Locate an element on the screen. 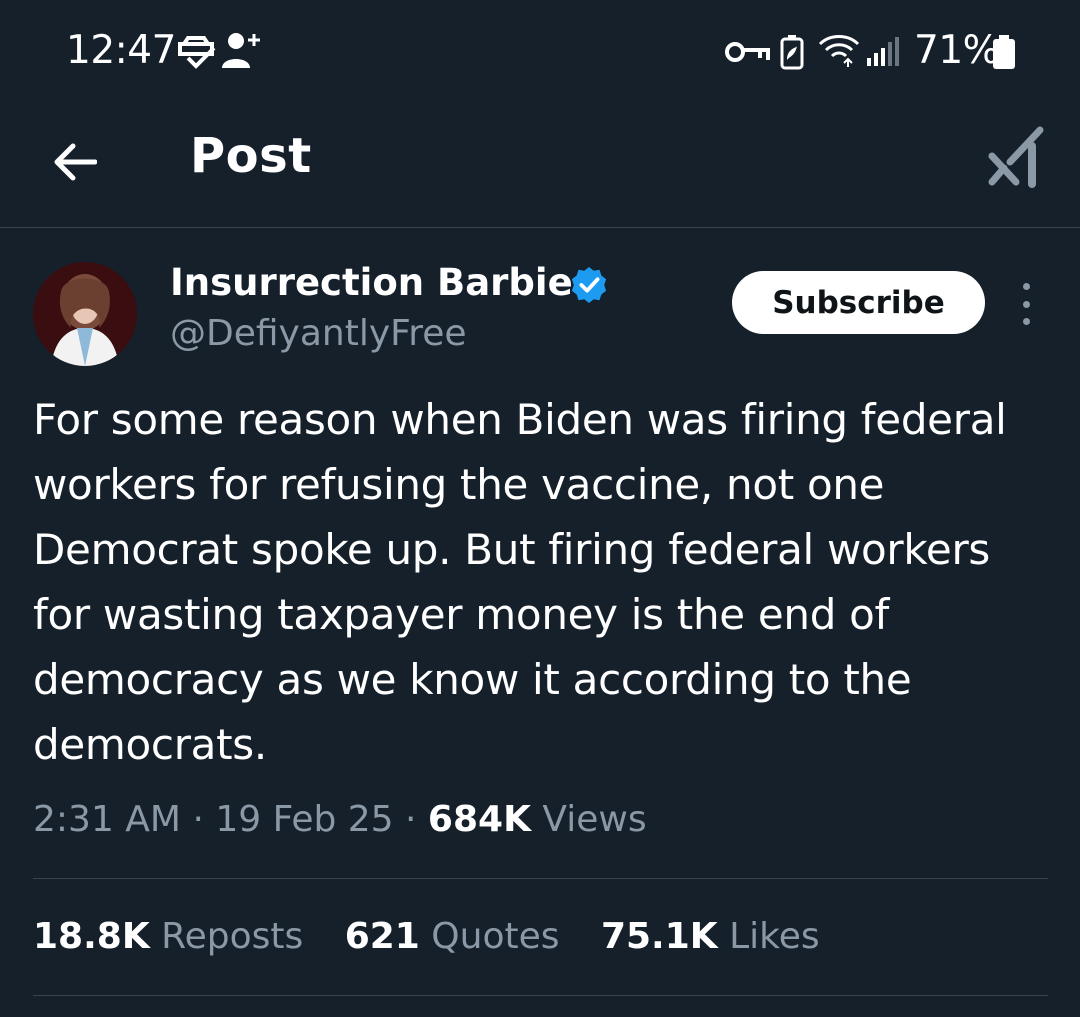 The width and height of the screenshot is (1080, 1017). post-time: 2:31 AM is located at coordinates (107, 819).